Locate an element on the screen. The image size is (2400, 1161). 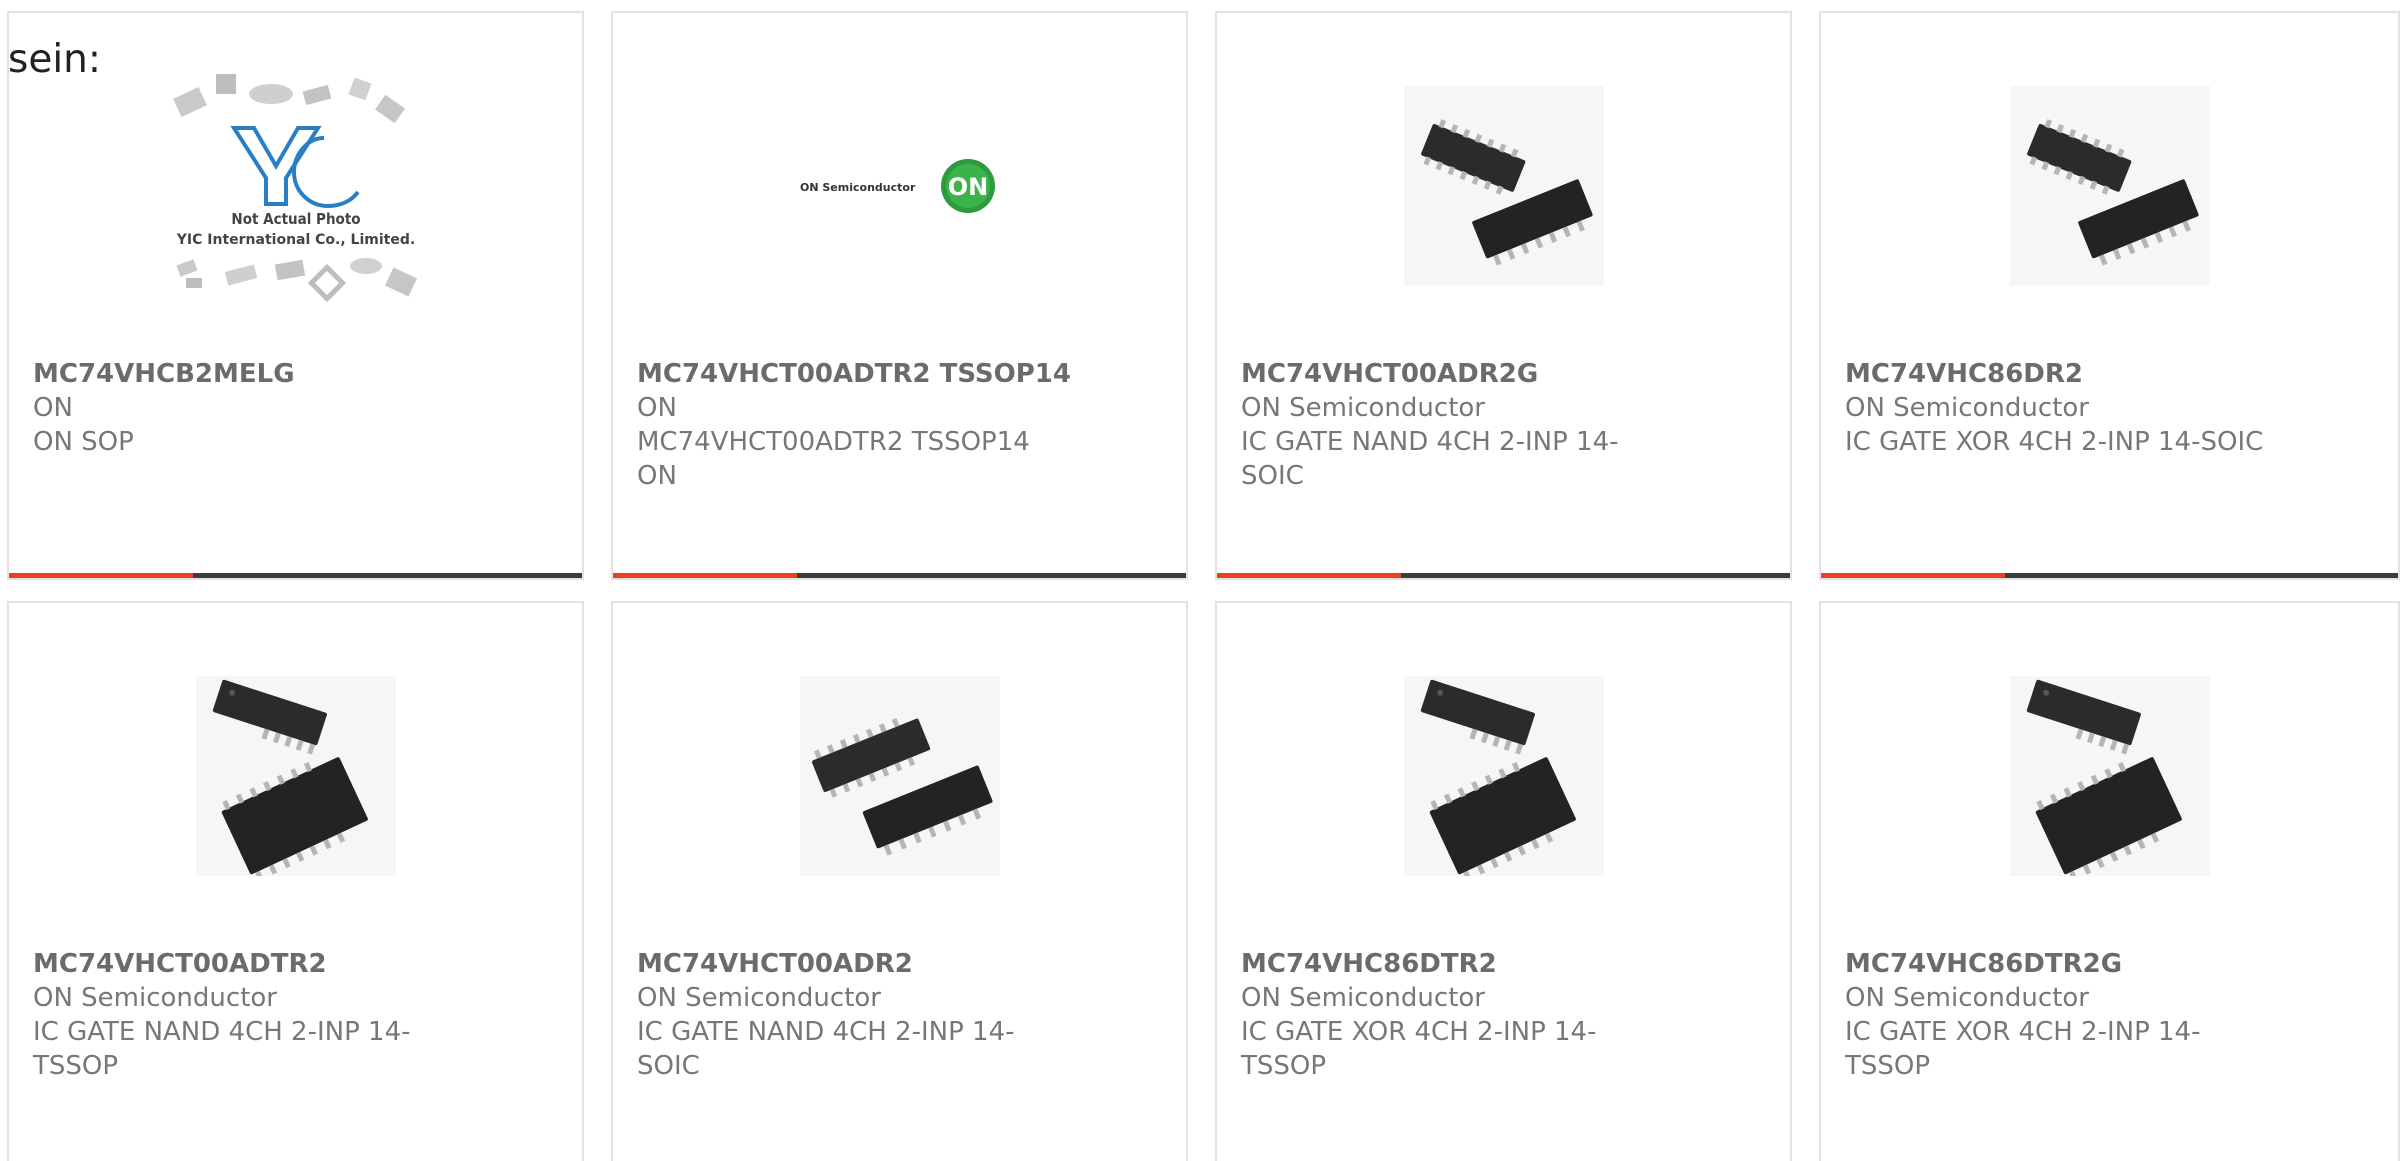
manufacturer-logo-label: ON Semiconductor is located at coordinates (858, 187).